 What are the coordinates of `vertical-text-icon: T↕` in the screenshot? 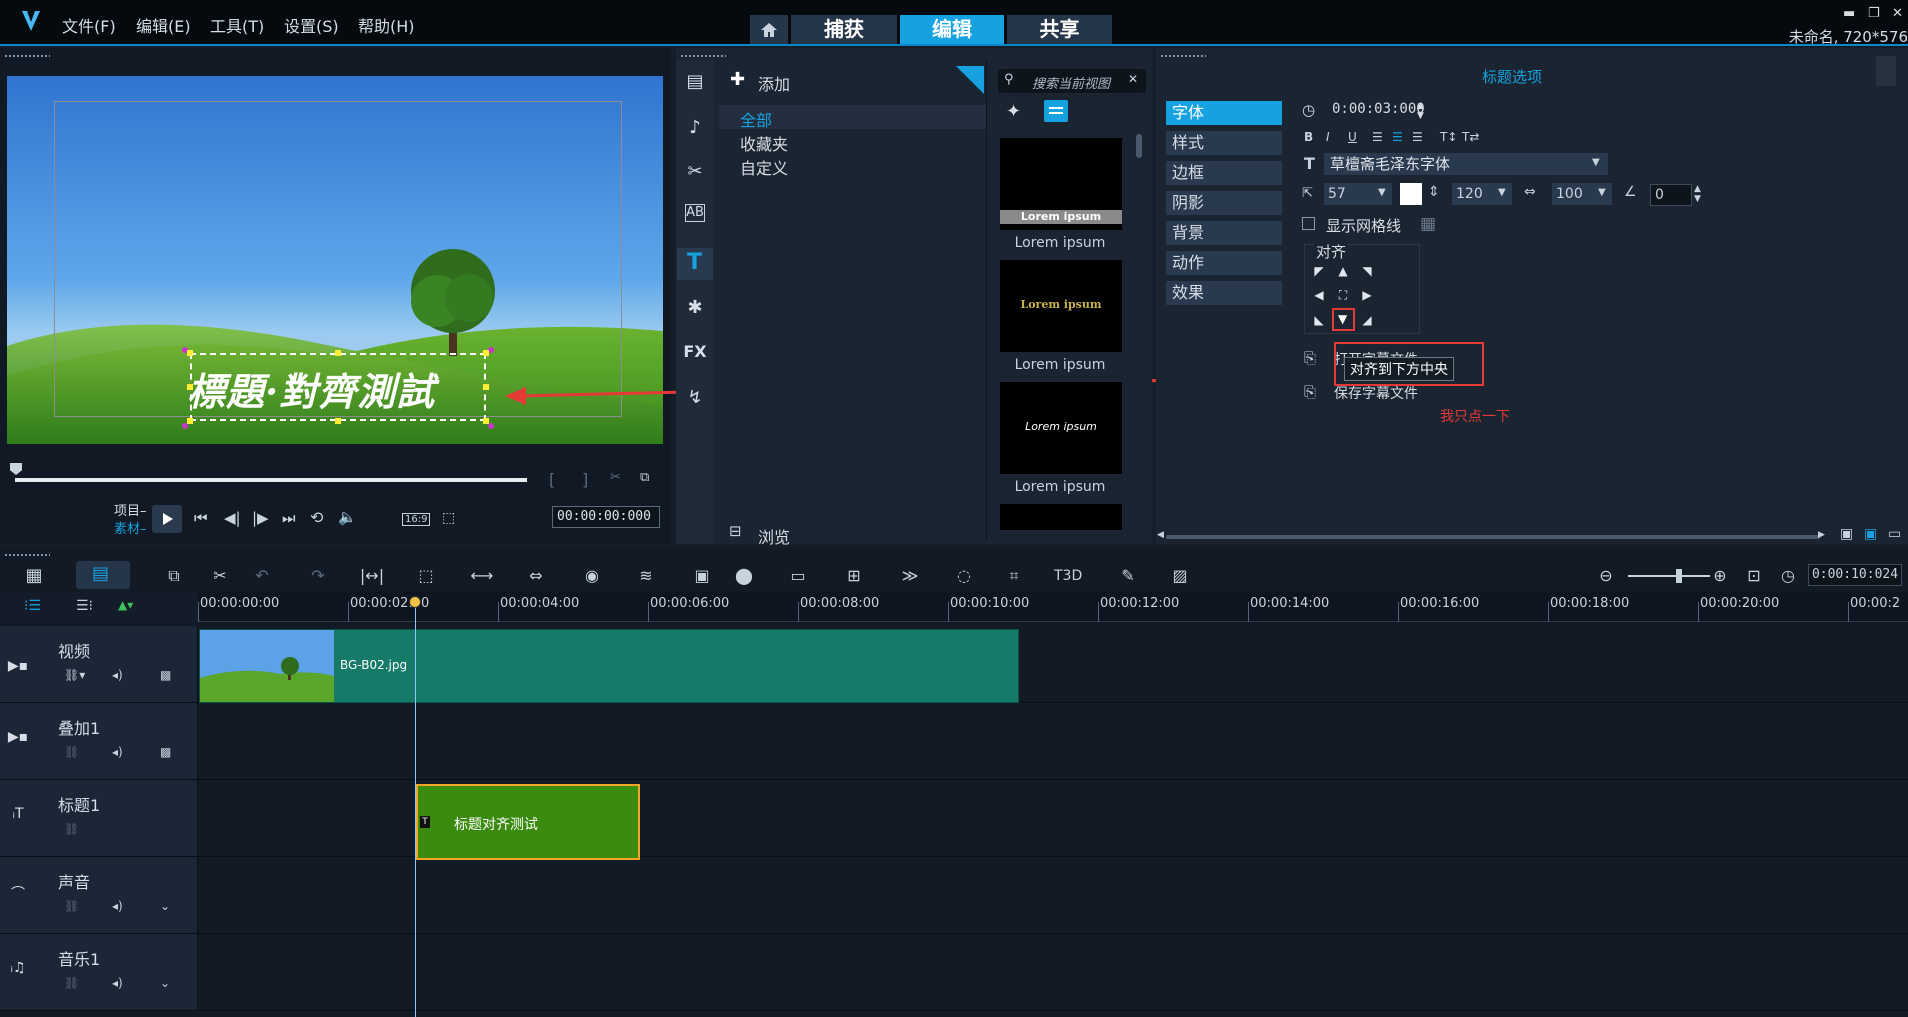 It's located at (1448, 137).